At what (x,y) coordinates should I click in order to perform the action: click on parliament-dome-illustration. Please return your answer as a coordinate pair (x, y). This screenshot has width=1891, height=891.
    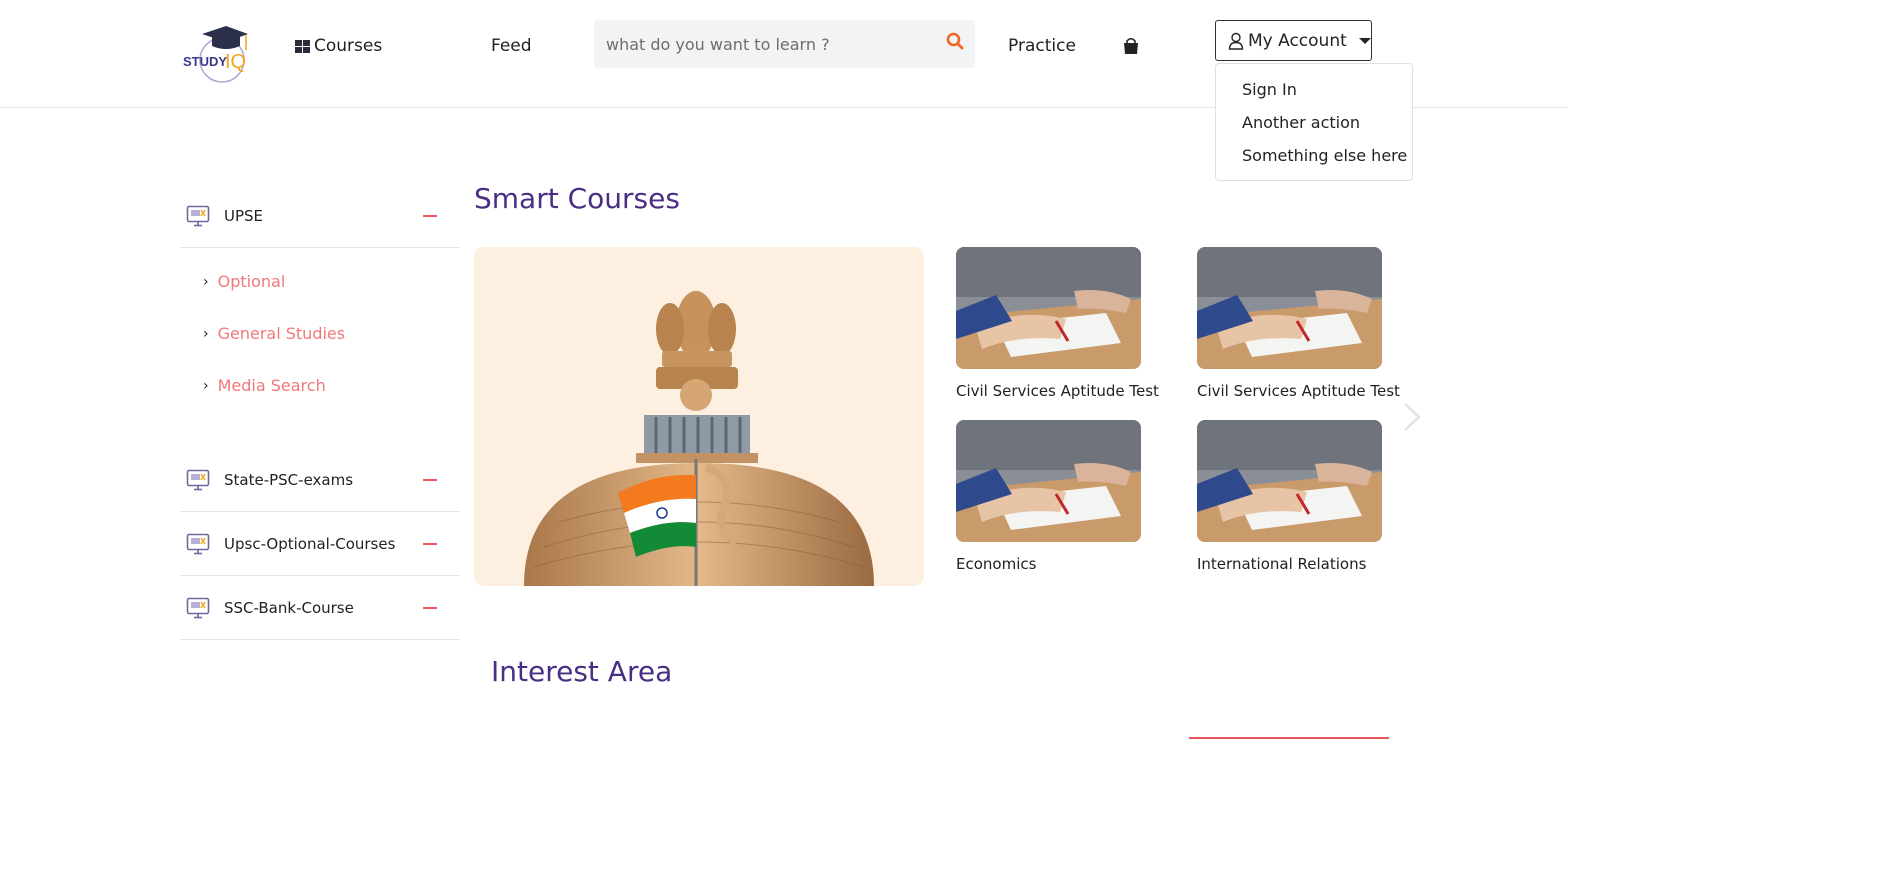
    Looking at the image, I should click on (699, 416).